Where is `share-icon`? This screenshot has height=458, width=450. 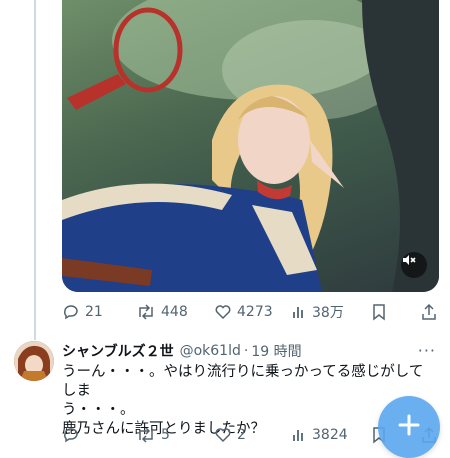 share-icon is located at coordinates (429, 312).